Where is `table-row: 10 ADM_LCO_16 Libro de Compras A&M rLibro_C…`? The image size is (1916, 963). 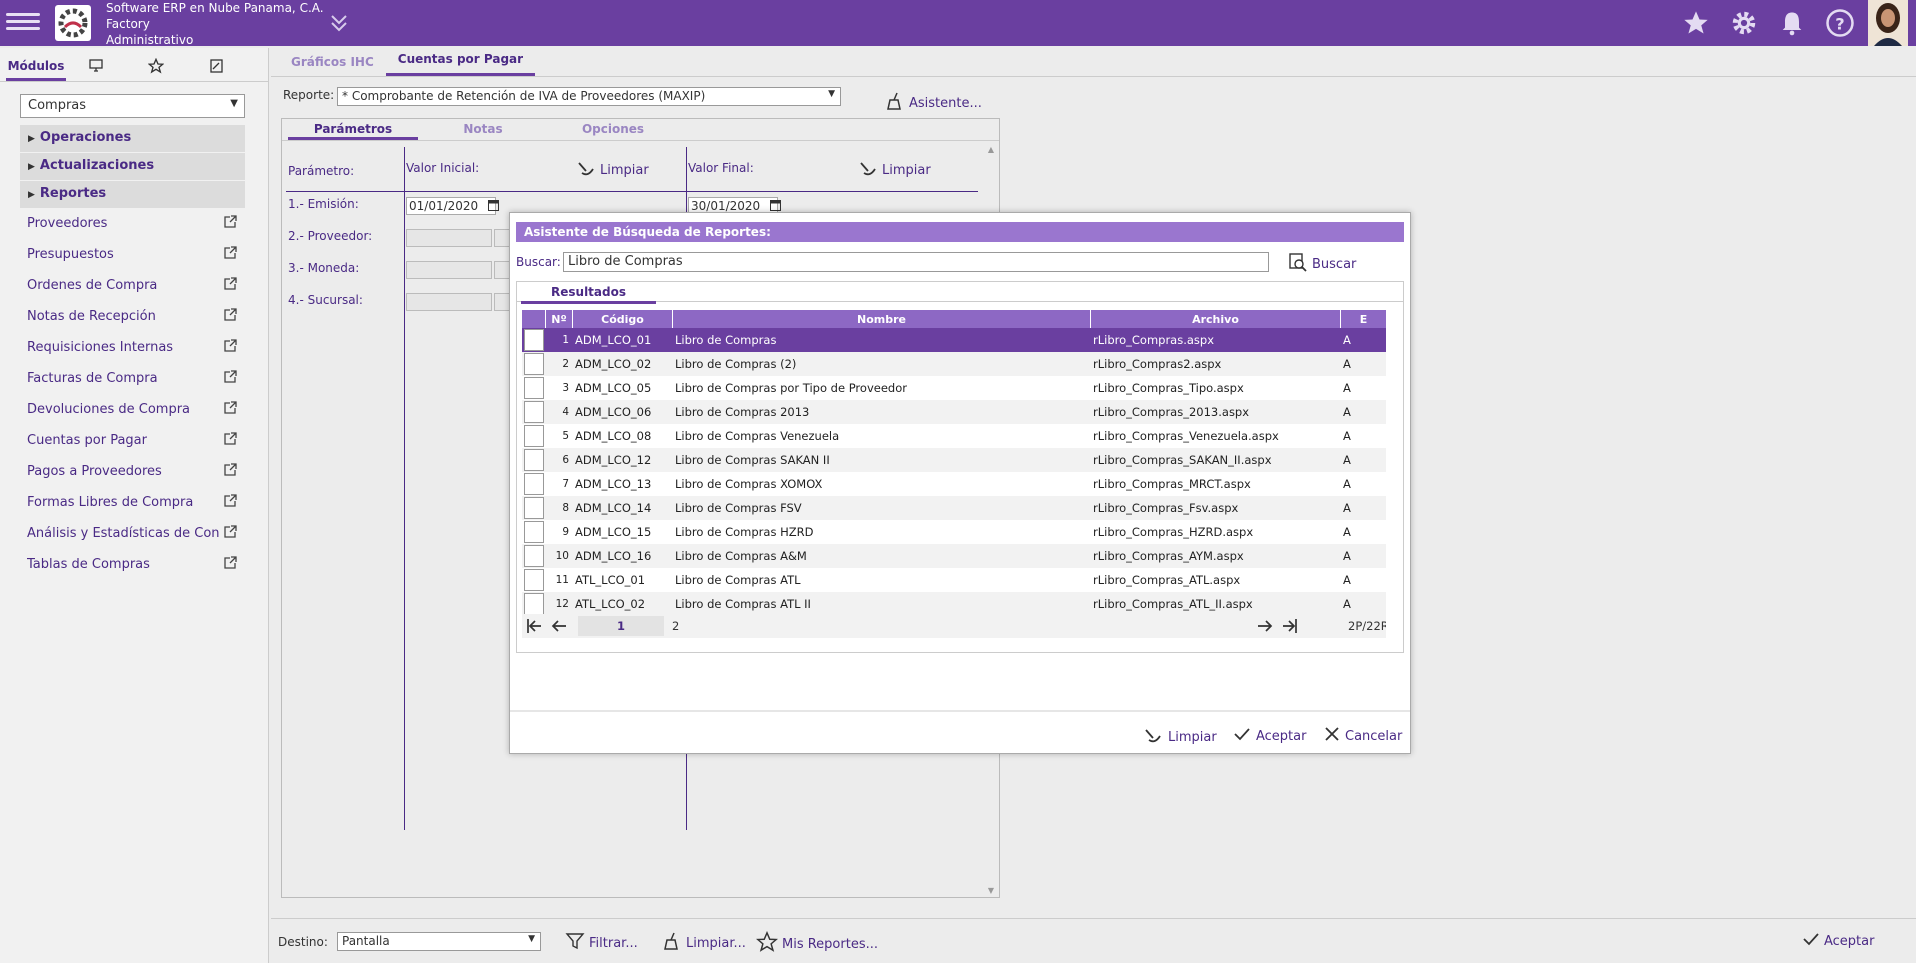
table-row: 10 ADM_LCO_16 Libro de Compras A&M rLibro_C… is located at coordinates (954, 556).